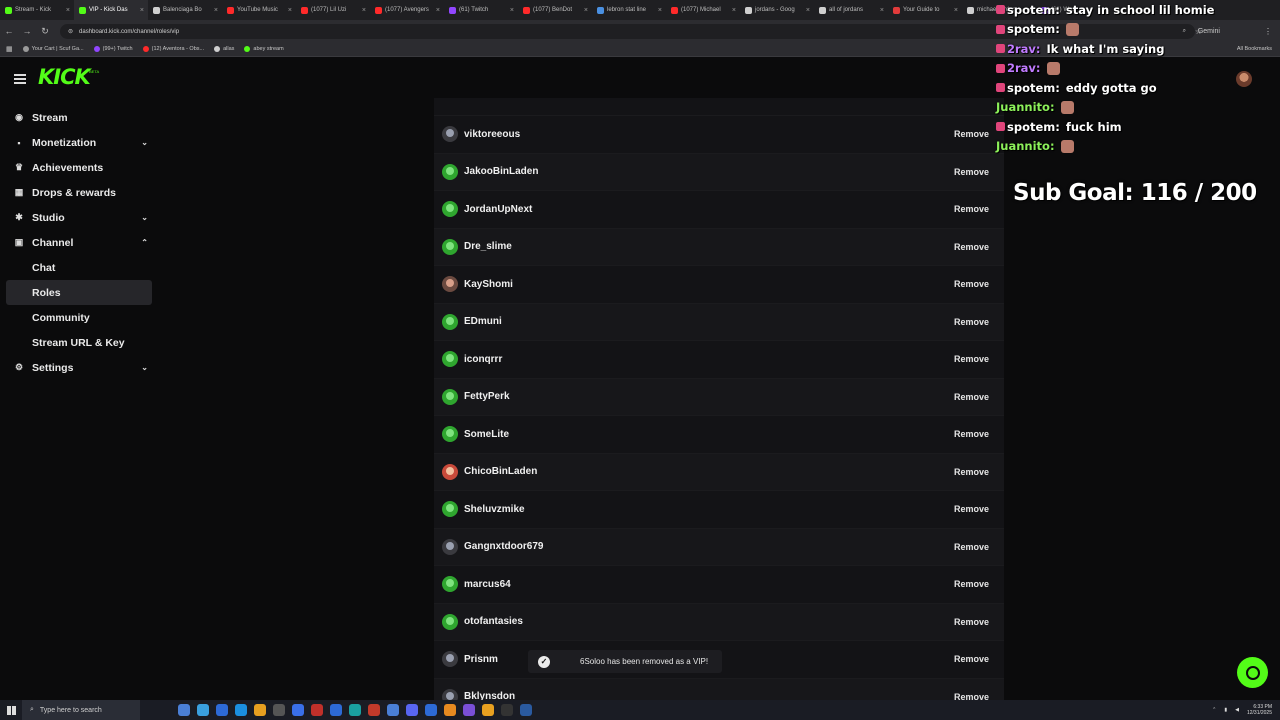 This screenshot has width=1280, height=720. What do you see at coordinates (70, 31) in the screenshot?
I see `site-info-icon: ⊜` at bounding box center [70, 31].